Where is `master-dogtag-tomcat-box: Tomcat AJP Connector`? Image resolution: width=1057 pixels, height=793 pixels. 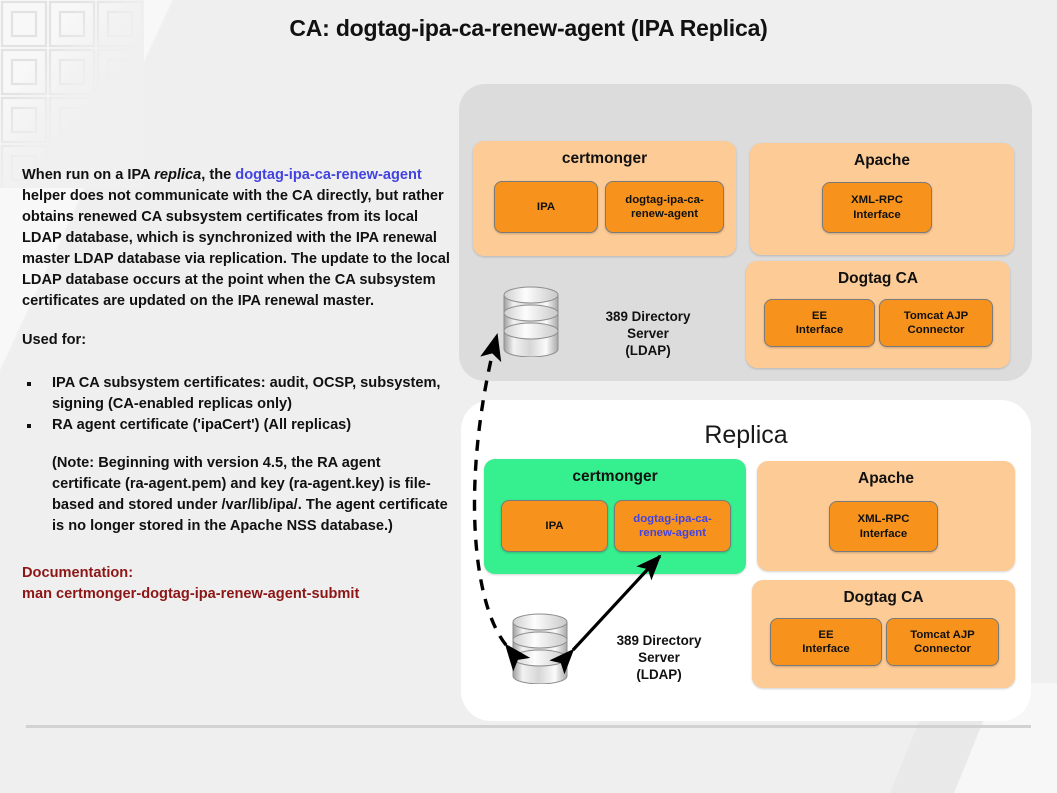 master-dogtag-tomcat-box: Tomcat AJP Connector is located at coordinates (936, 323).